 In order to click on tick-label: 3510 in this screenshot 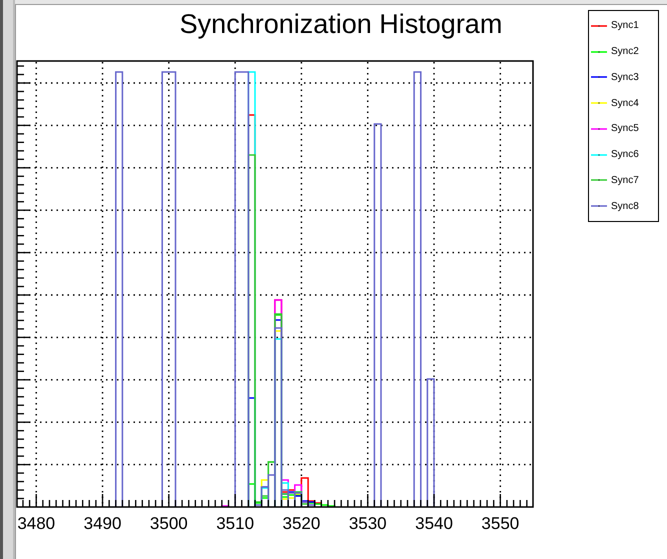, I will do `click(235, 523)`.